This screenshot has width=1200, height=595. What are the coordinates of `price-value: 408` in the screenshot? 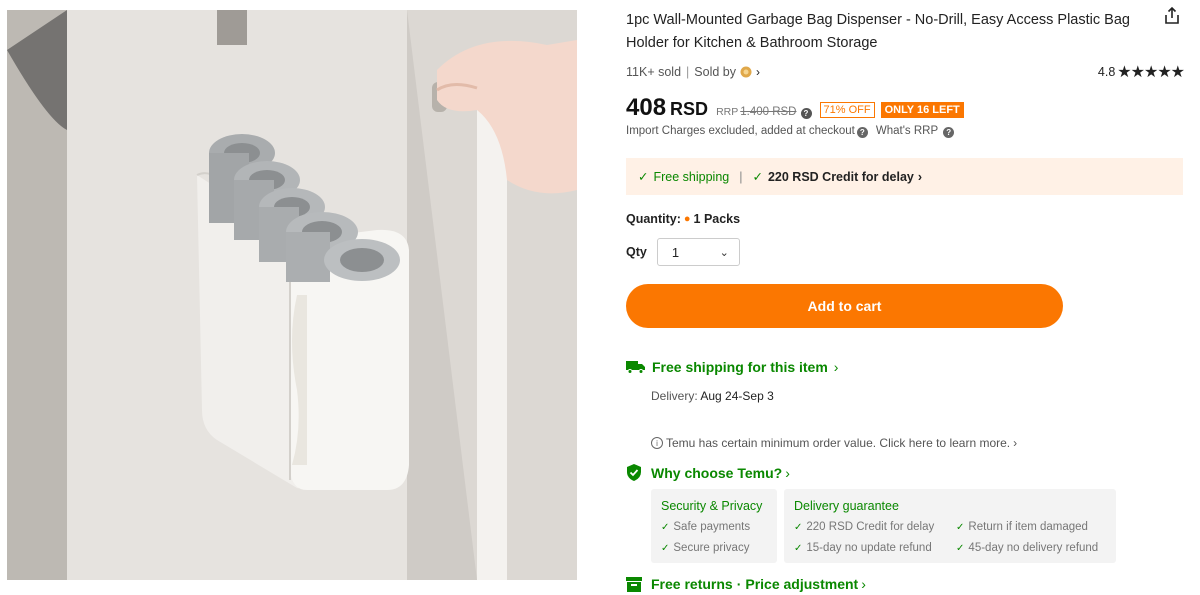 It's located at (646, 107).